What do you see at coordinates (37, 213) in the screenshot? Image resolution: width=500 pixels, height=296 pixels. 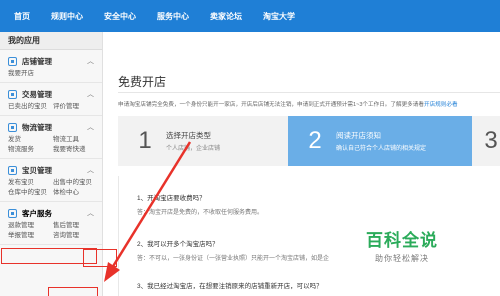 I see `sidebar-group-label: 客户服务` at bounding box center [37, 213].